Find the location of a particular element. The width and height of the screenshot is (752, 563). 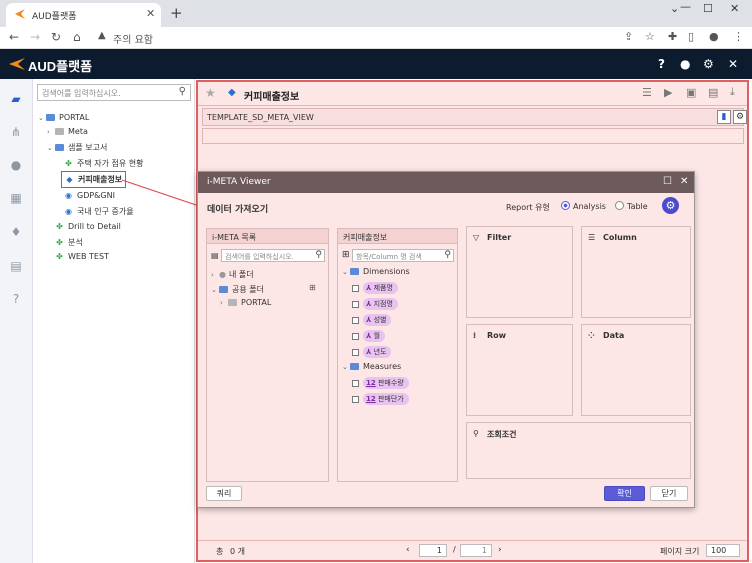

tree-node-web-test: ✤ WEB TEST is located at coordinates (82, 256).